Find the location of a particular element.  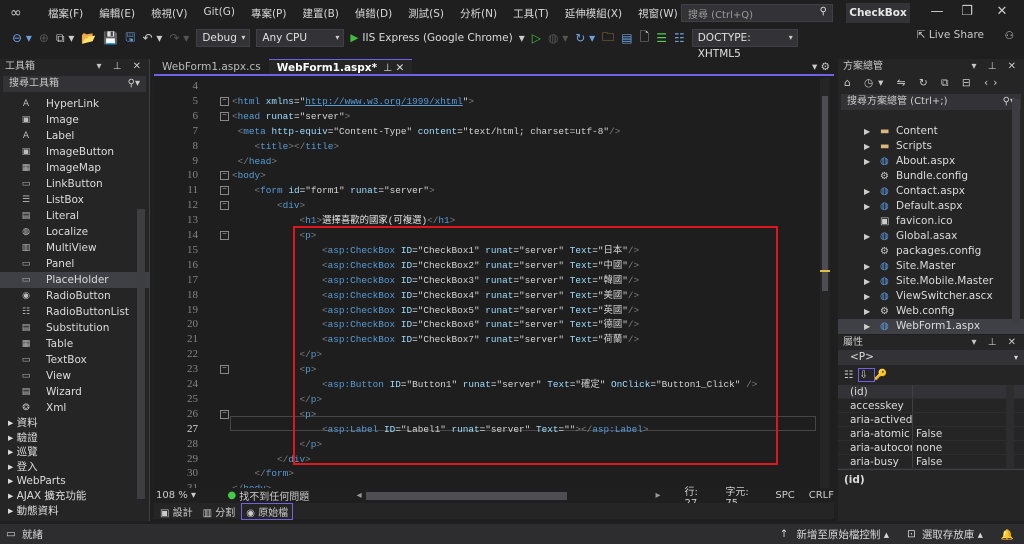

select-repository-button: 選取存放庫 ▴ is located at coordinates (952, 534).